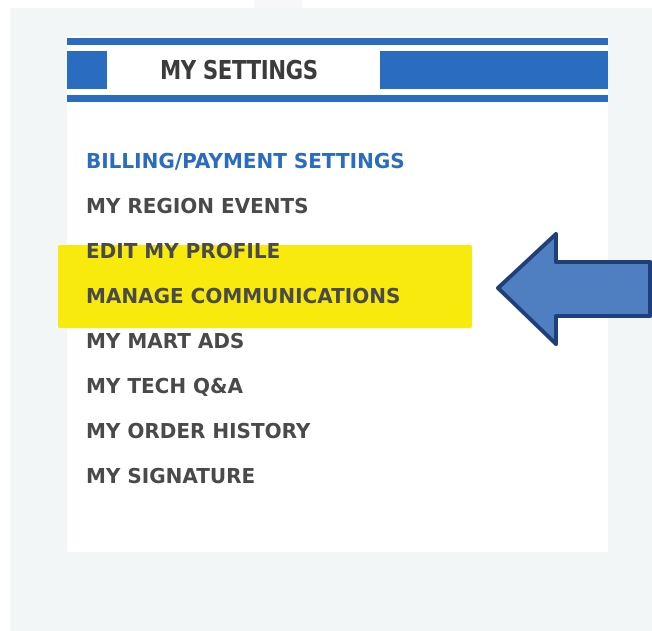  Describe the element at coordinates (239, 71) in the screenshot. I see `panel-title: MY SETTINGS` at that location.